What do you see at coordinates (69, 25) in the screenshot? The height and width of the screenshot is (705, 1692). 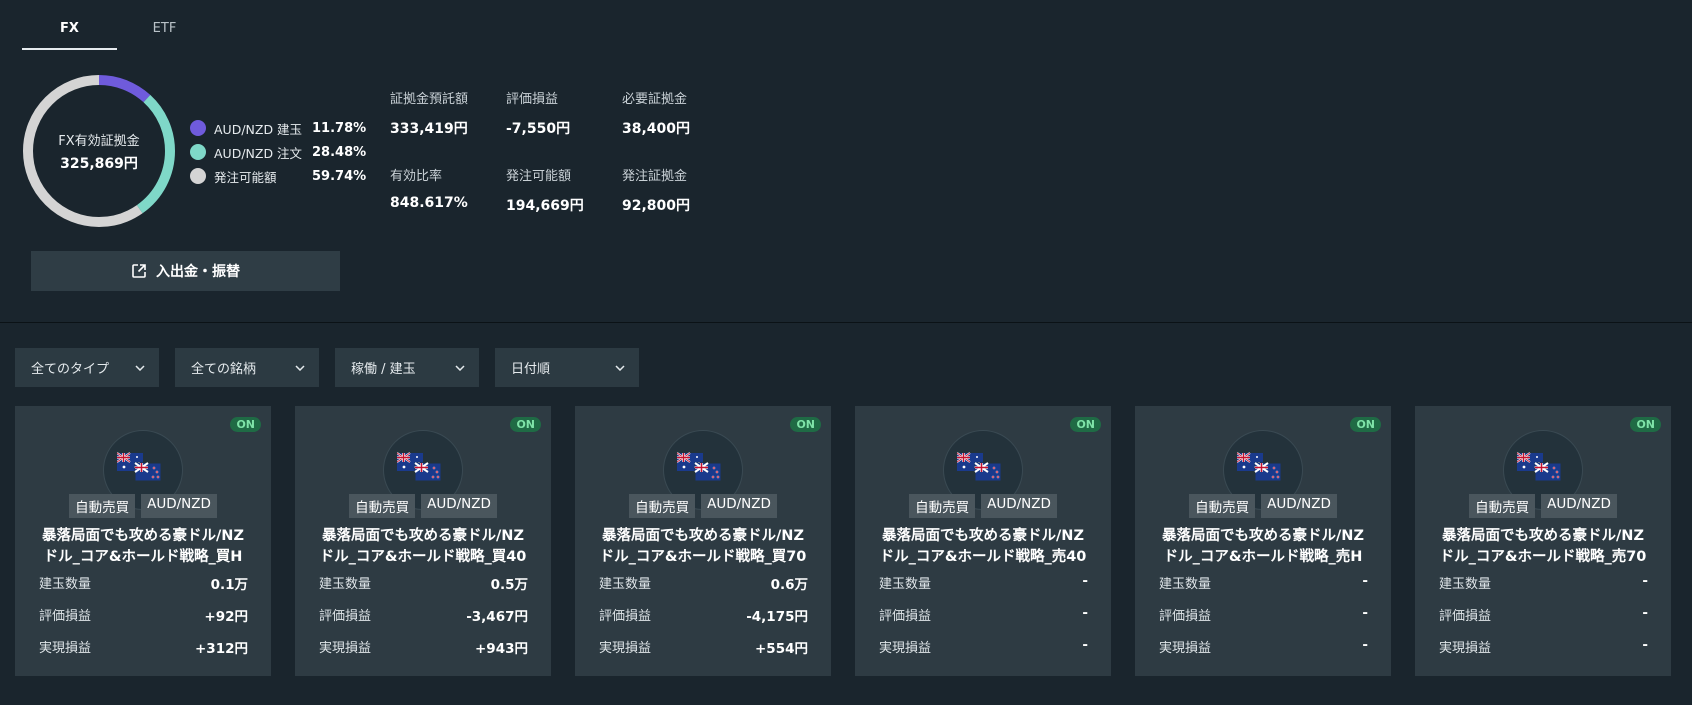 I see `tab-fx: FX` at bounding box center [69, 25].